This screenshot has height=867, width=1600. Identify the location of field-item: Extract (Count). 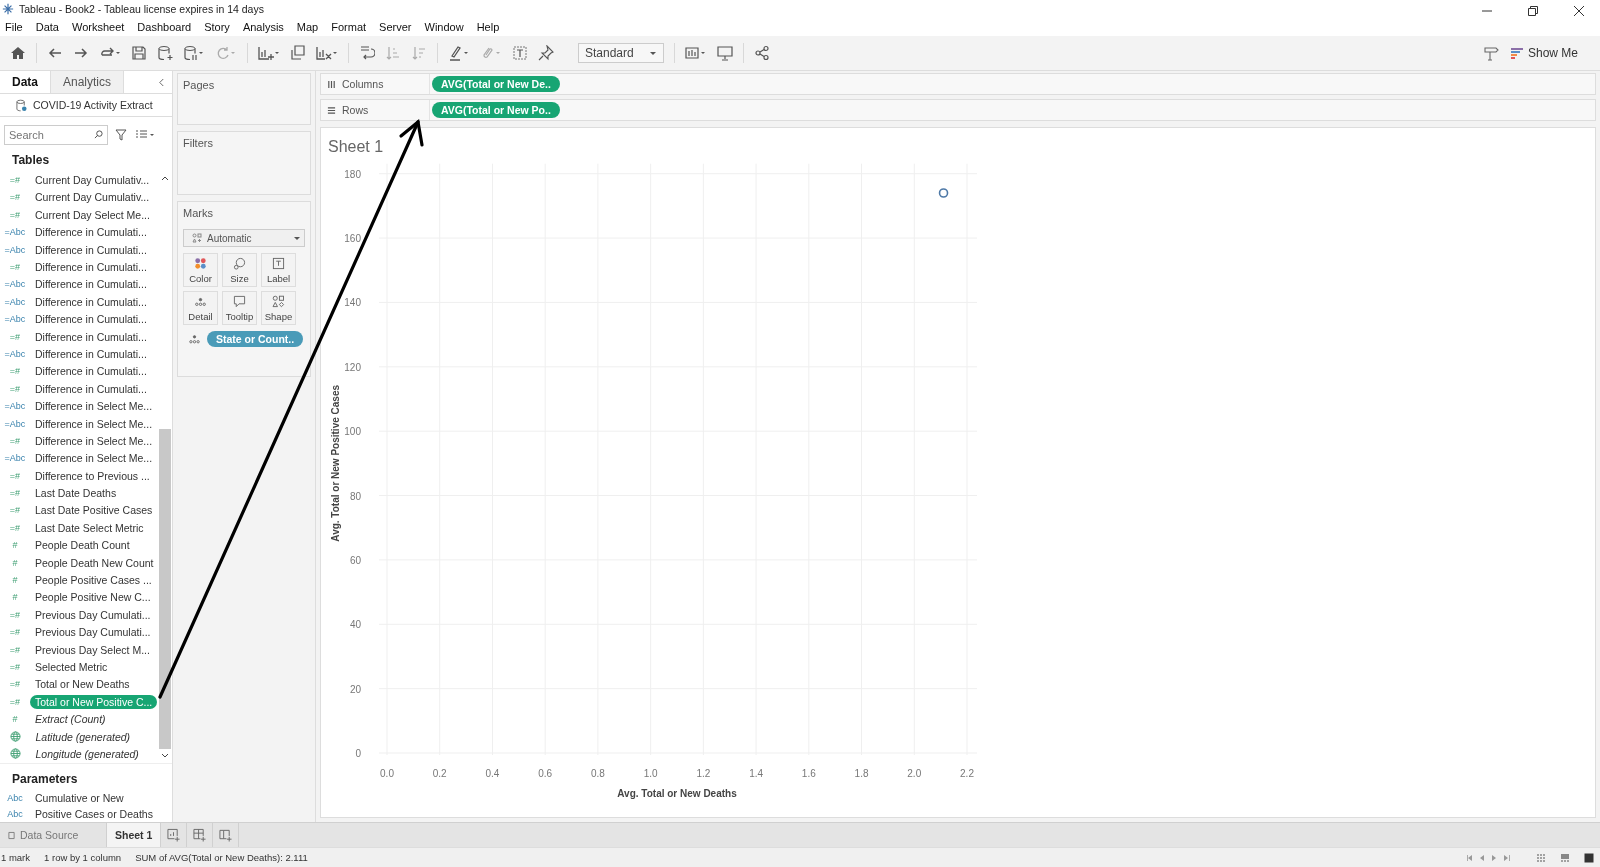
(70, 719).